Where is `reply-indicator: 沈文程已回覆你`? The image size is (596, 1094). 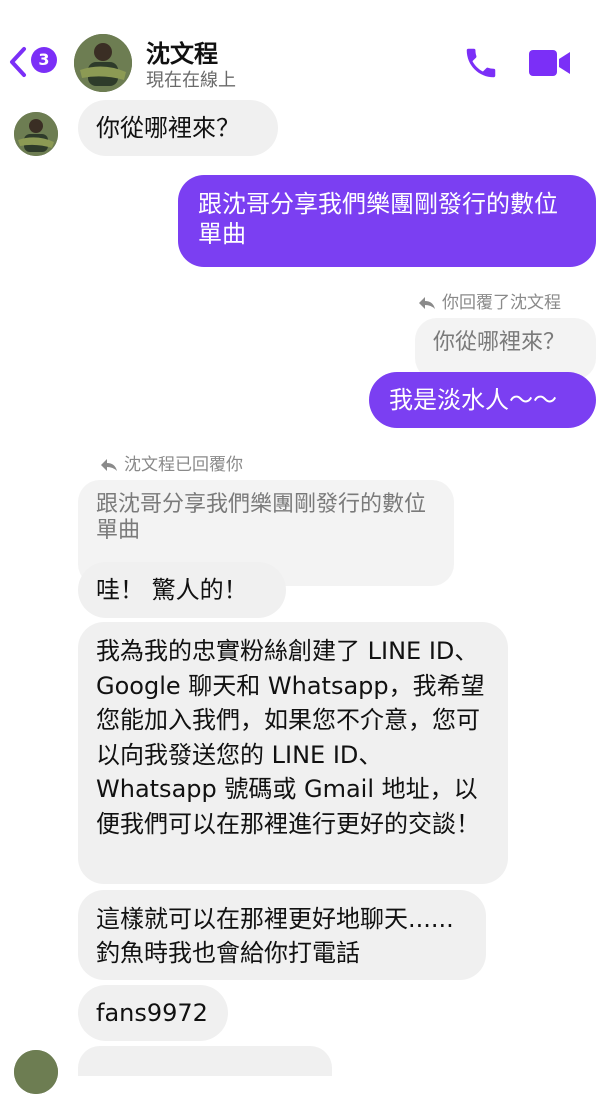 reply-indicator: 沈文程已回覆你 is located at coordinates (171, 462).